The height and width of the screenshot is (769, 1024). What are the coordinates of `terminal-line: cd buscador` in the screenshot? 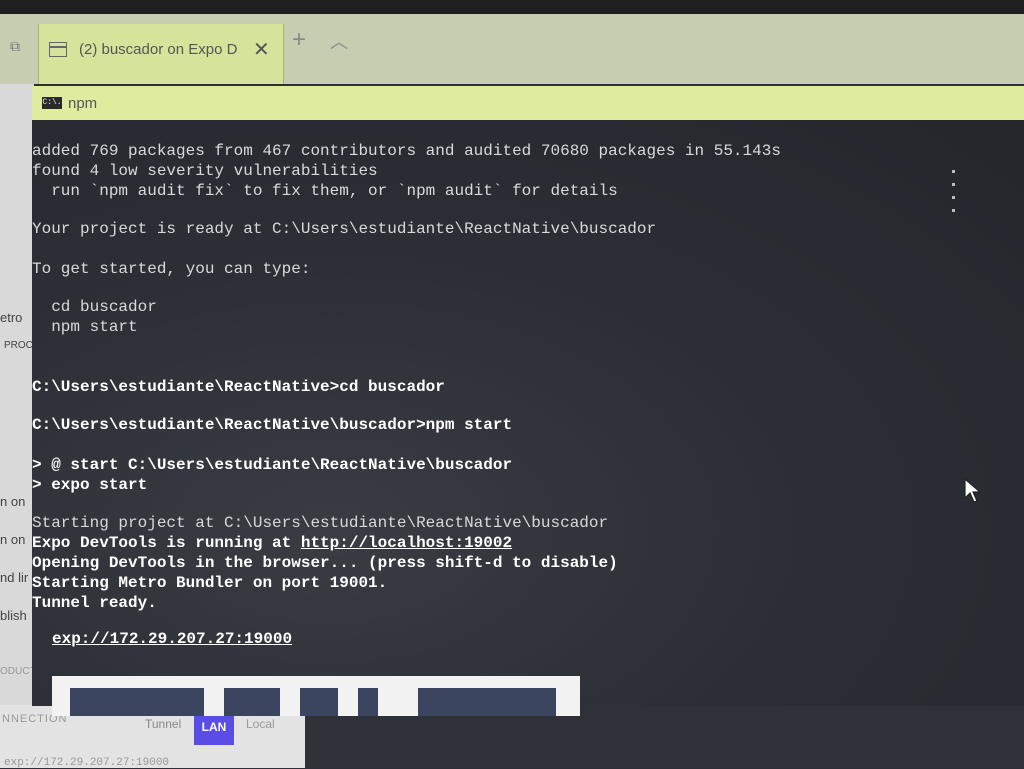 It's located at (94, 307).